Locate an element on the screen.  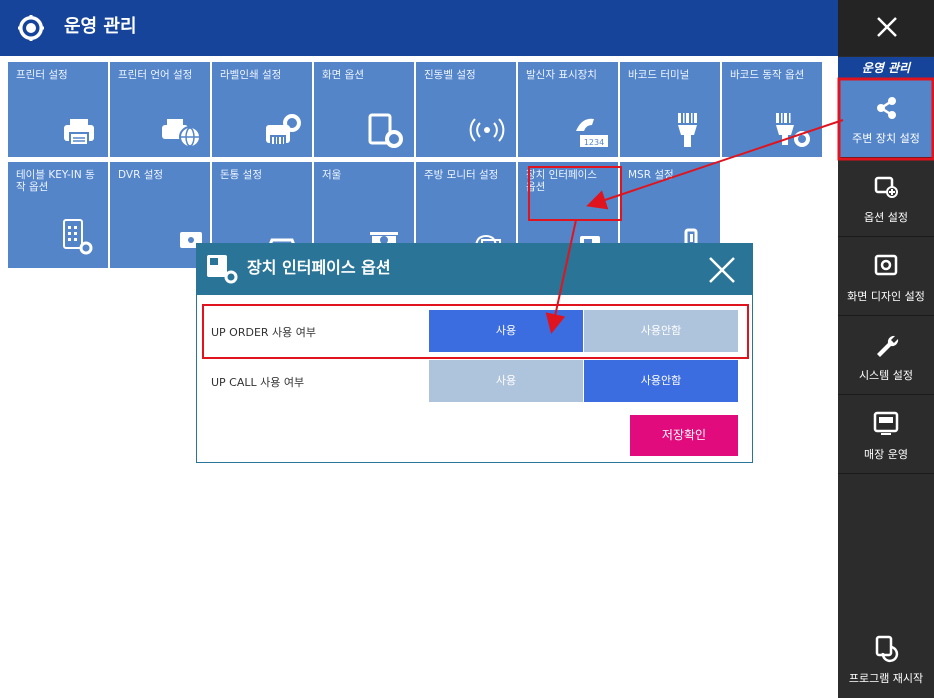
tile-printer-settings: 프린터 설정 is located at coordinates (58, 109).